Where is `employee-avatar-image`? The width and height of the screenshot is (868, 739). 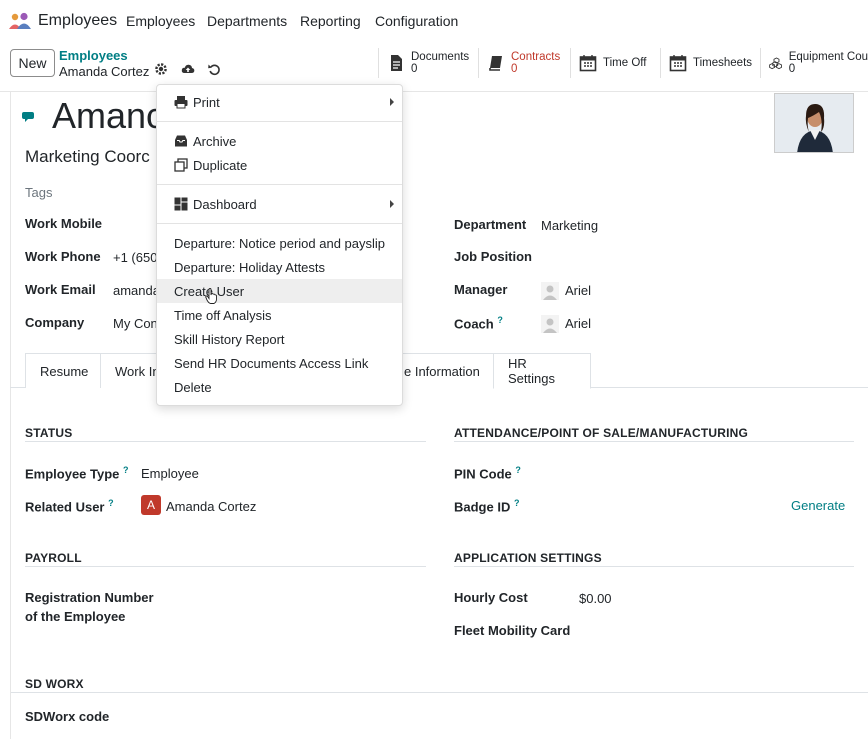
employee-avatar-image is located at coordinates (814, 123).